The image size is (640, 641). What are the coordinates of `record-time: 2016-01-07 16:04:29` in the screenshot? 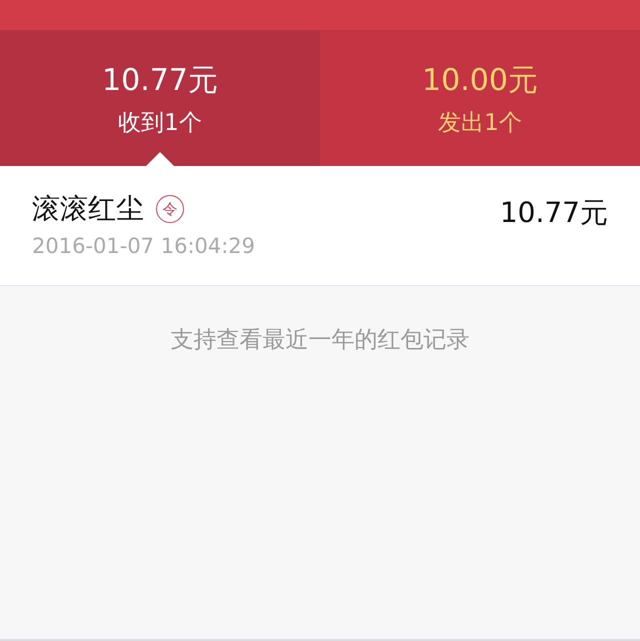 It's located at (144, 246).